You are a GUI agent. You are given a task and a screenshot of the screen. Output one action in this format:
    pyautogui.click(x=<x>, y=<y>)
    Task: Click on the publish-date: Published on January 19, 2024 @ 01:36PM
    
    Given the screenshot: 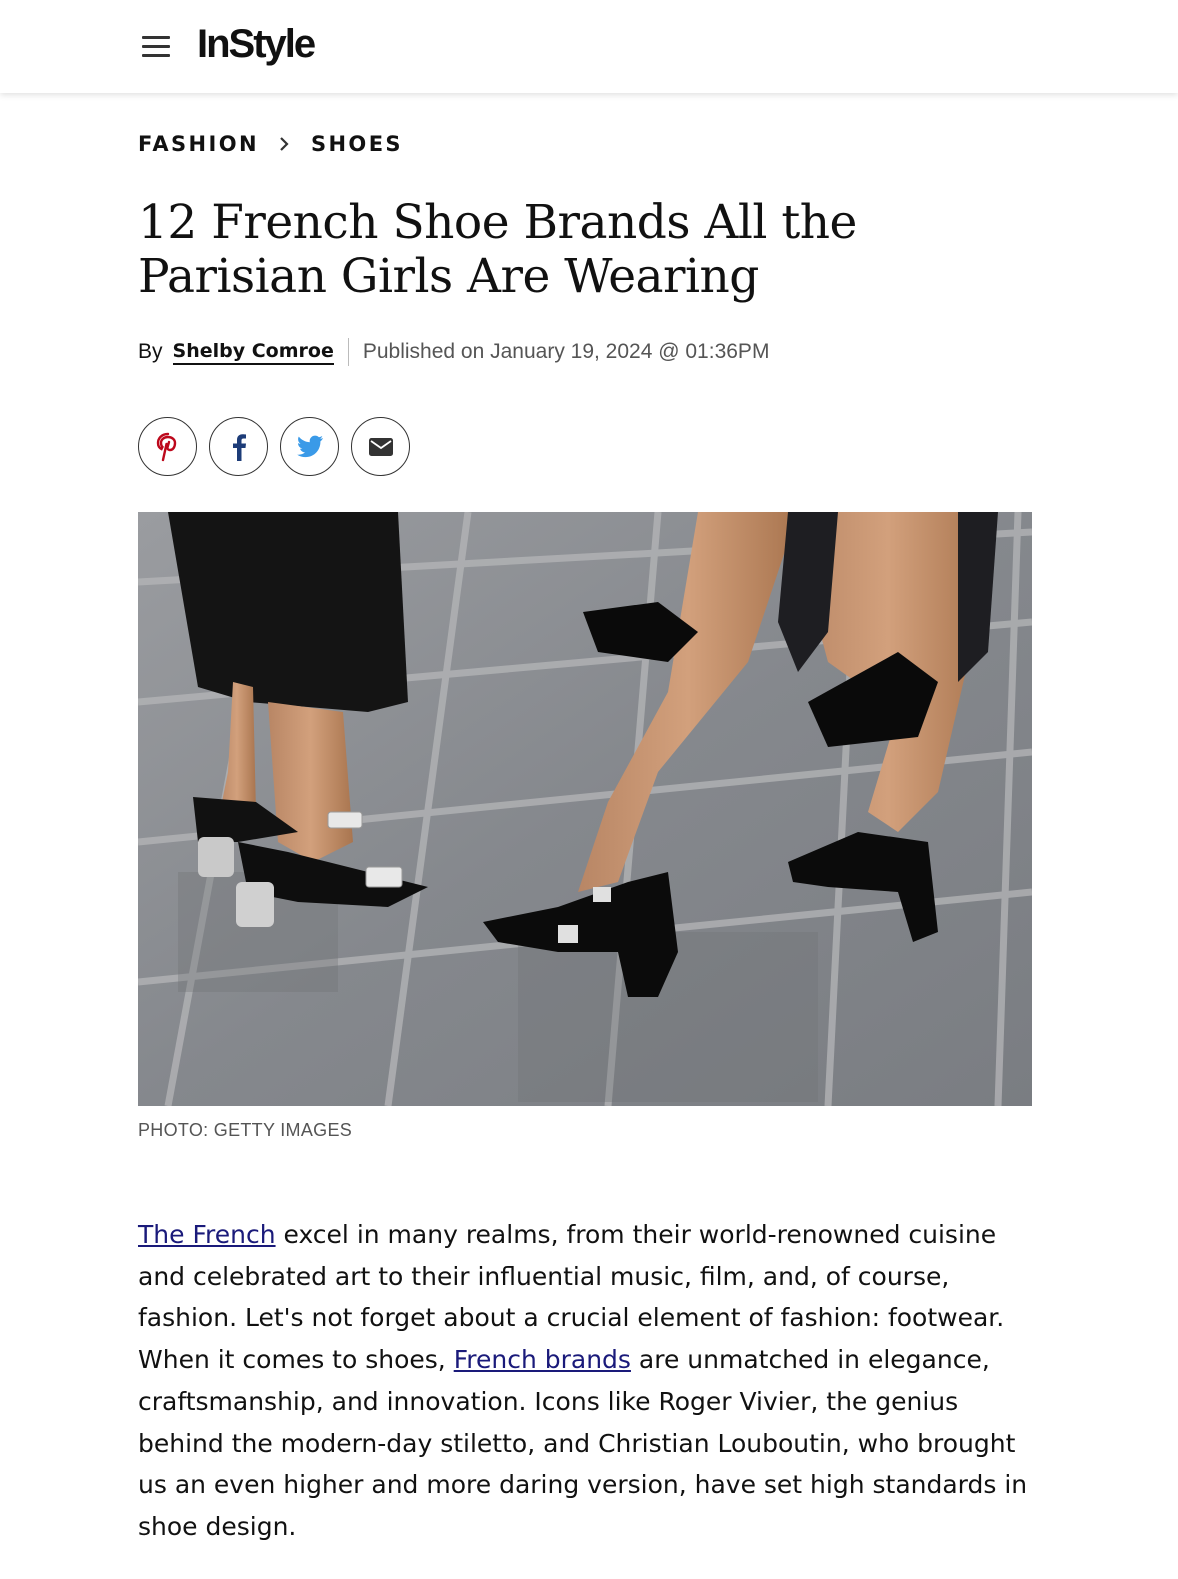 What is the action you would take?
    pyautogui.click(x=566, y=351)
    